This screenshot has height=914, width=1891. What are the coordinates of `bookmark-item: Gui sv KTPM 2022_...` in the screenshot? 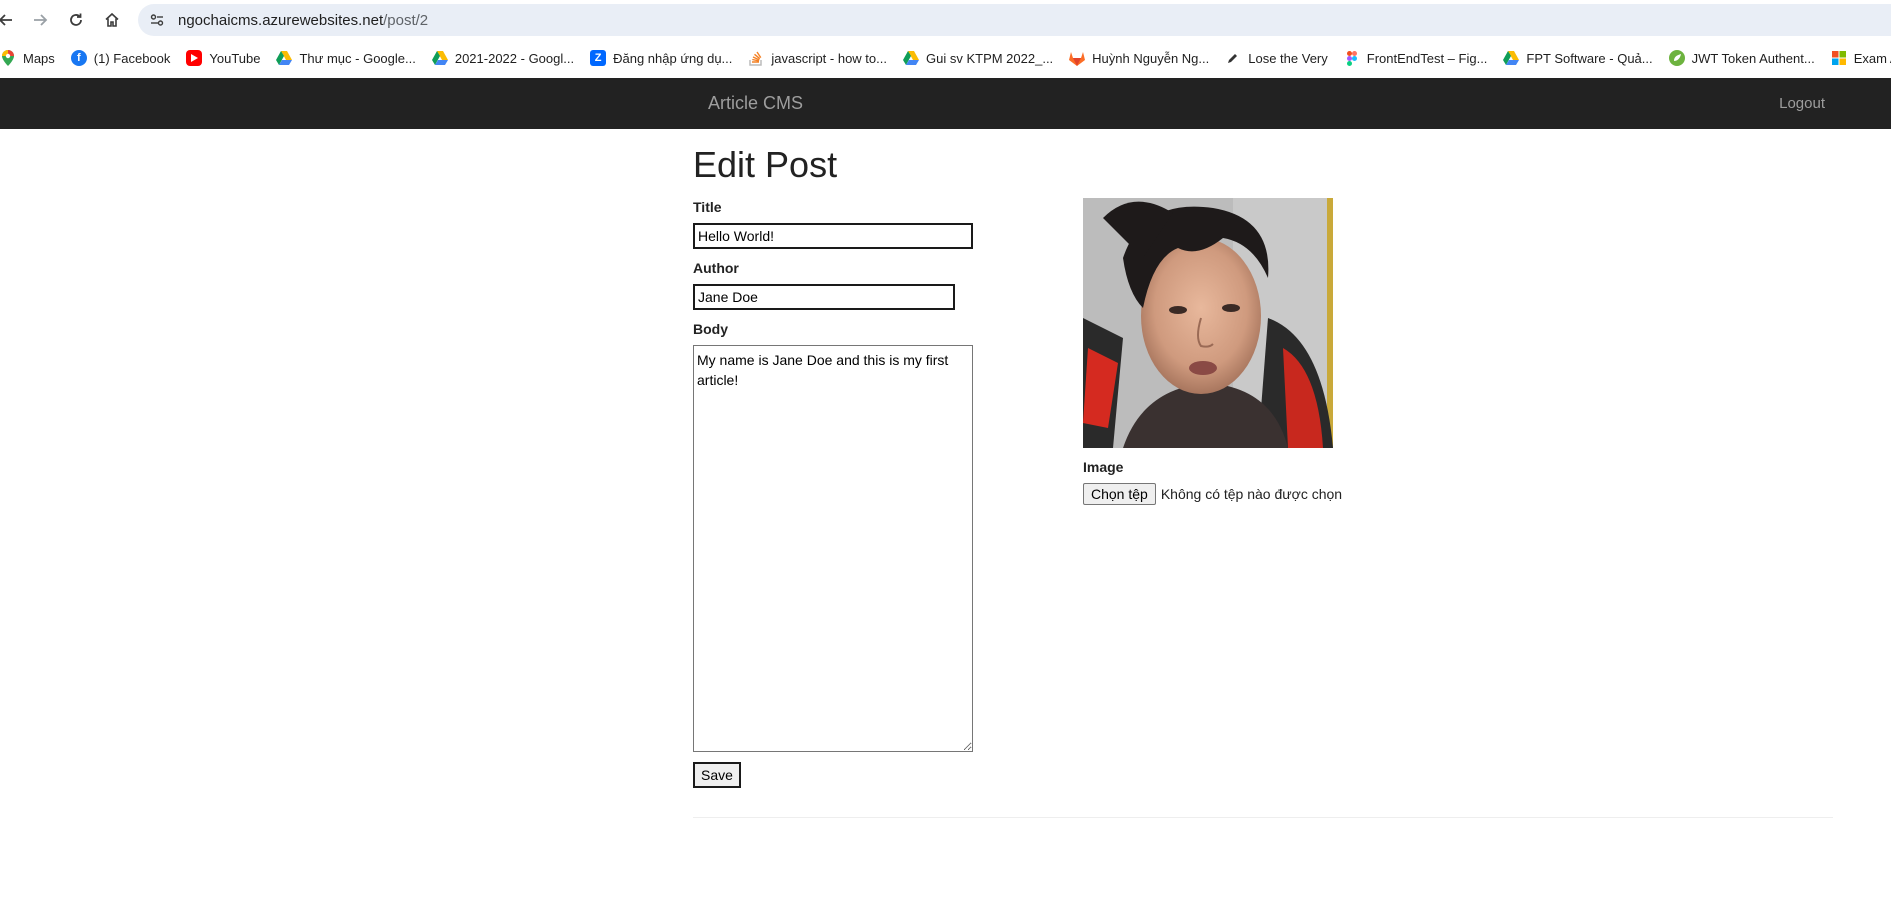 It's located at (980, 58).